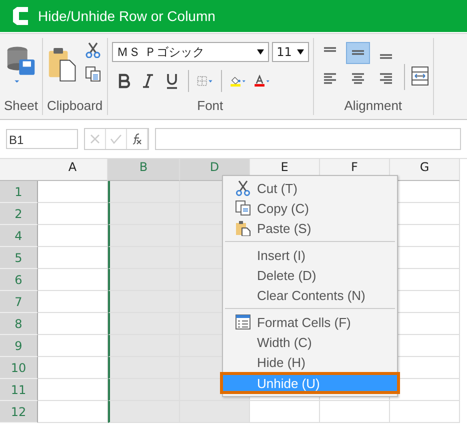 The width and height of the screenshot is (467, 429). I want to click on menu-item: Insert (I), so click(310, 255).